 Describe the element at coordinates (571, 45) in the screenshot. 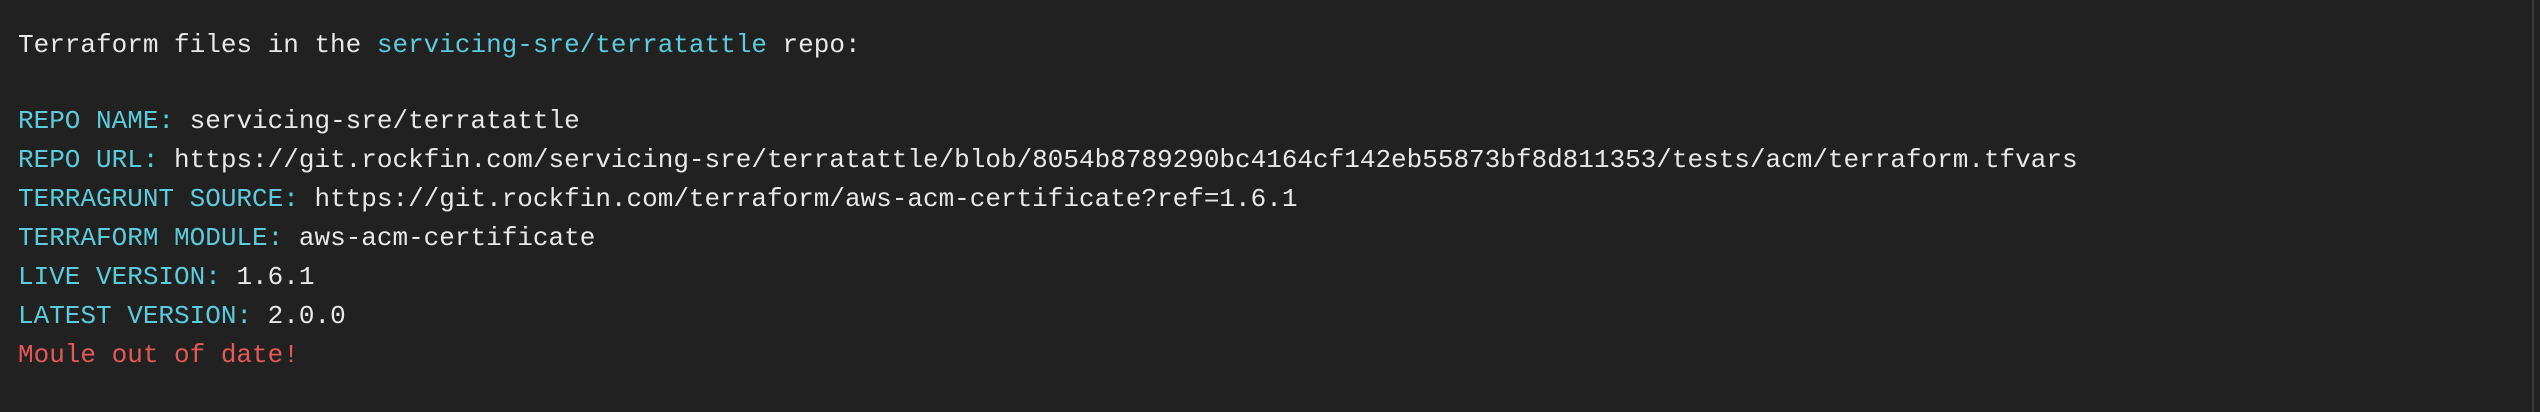

I see `repo-name-highlight: servicing-sre/terratattle` at that location.